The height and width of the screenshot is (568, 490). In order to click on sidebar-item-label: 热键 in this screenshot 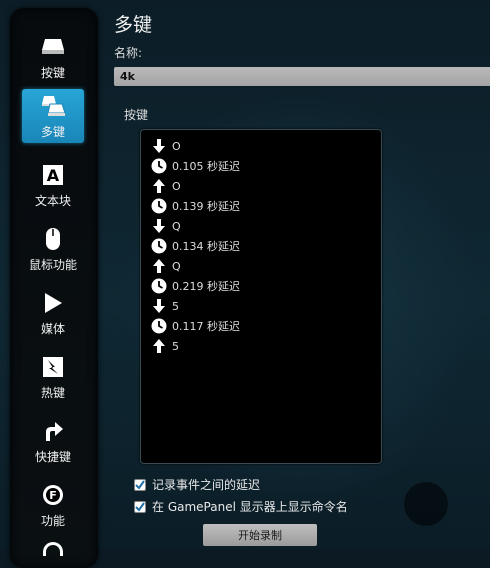, I will do `click(52, 393)`.